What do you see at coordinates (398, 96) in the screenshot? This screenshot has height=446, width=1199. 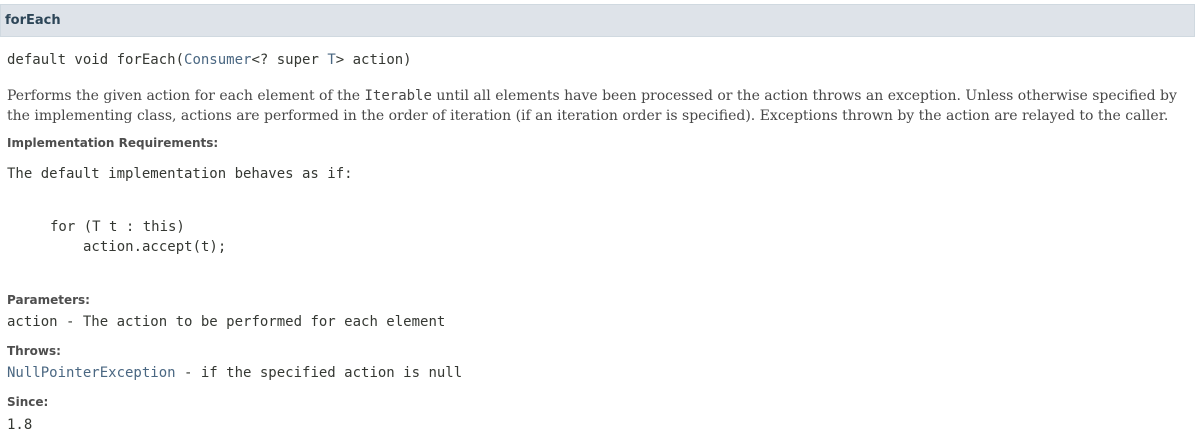 I see `iterable-code: Iterable` at bounding box center [398, 96].